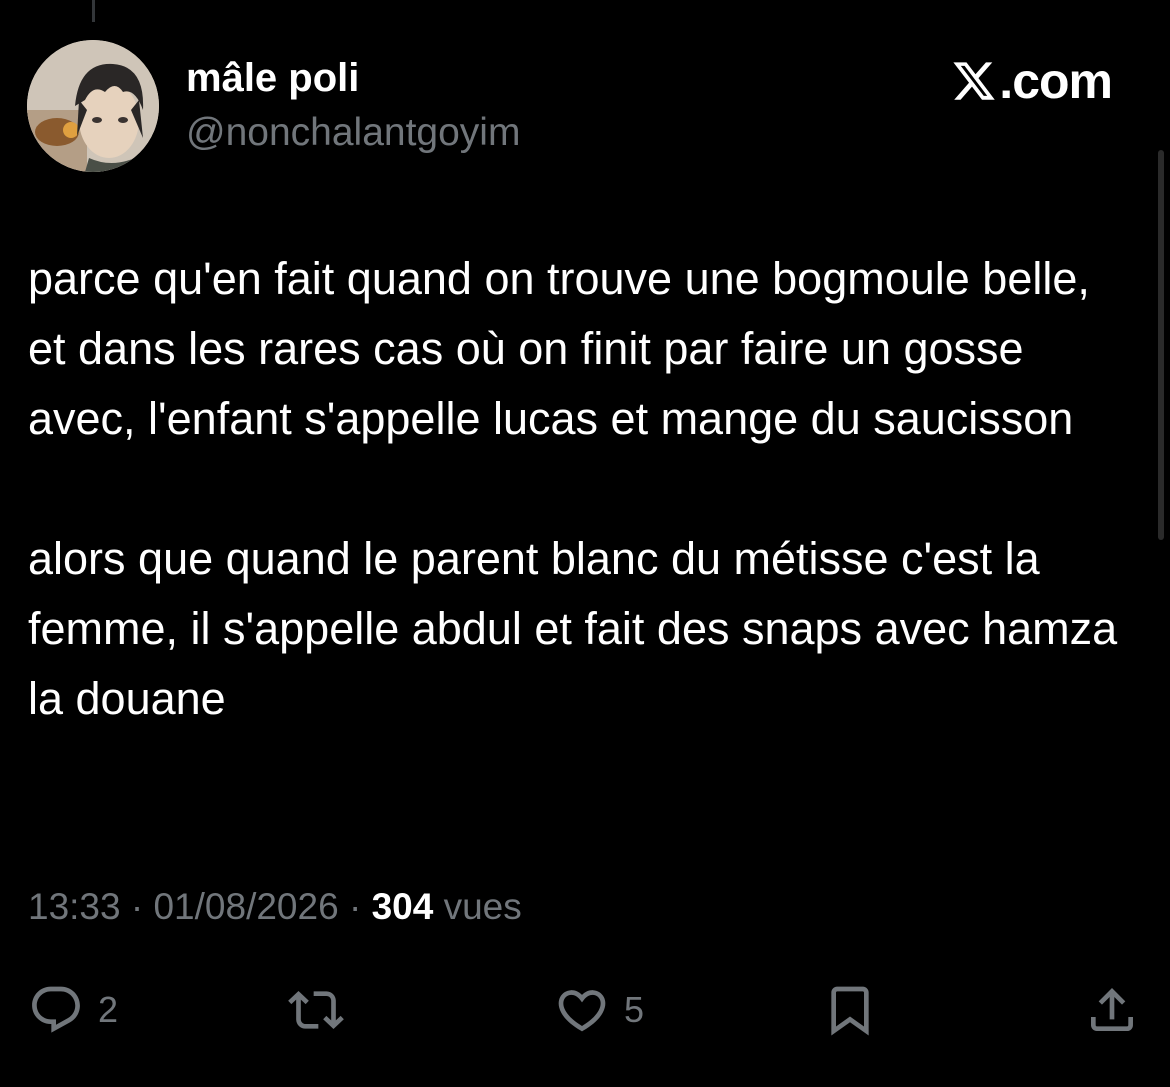 Image resolution: width=1170 pixels, height=1087 pixels. Describe the element at coordinates (316, 1010) in the screenshot. I see `repost-icon` at that location.